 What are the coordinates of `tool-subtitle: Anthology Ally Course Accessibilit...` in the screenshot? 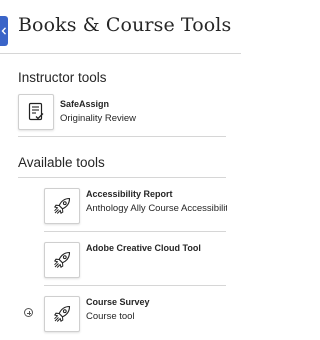 It's located at (156, 208).